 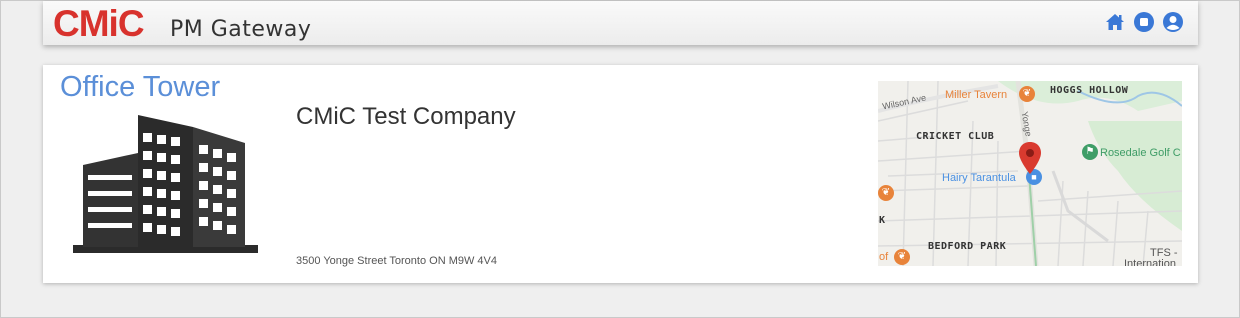 I want to click on app-header: CMiC PM Gateway, so click(x=620, y=23).